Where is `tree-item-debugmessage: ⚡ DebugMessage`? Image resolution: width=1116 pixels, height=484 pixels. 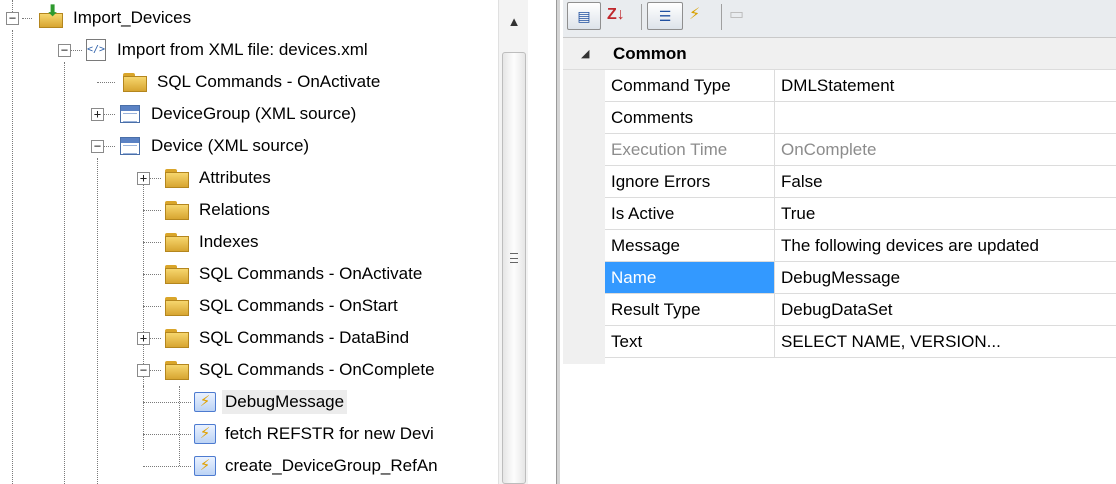
tree-item-debugmessage: ⚡ DebugMessage is located at coordinates (270, 402).